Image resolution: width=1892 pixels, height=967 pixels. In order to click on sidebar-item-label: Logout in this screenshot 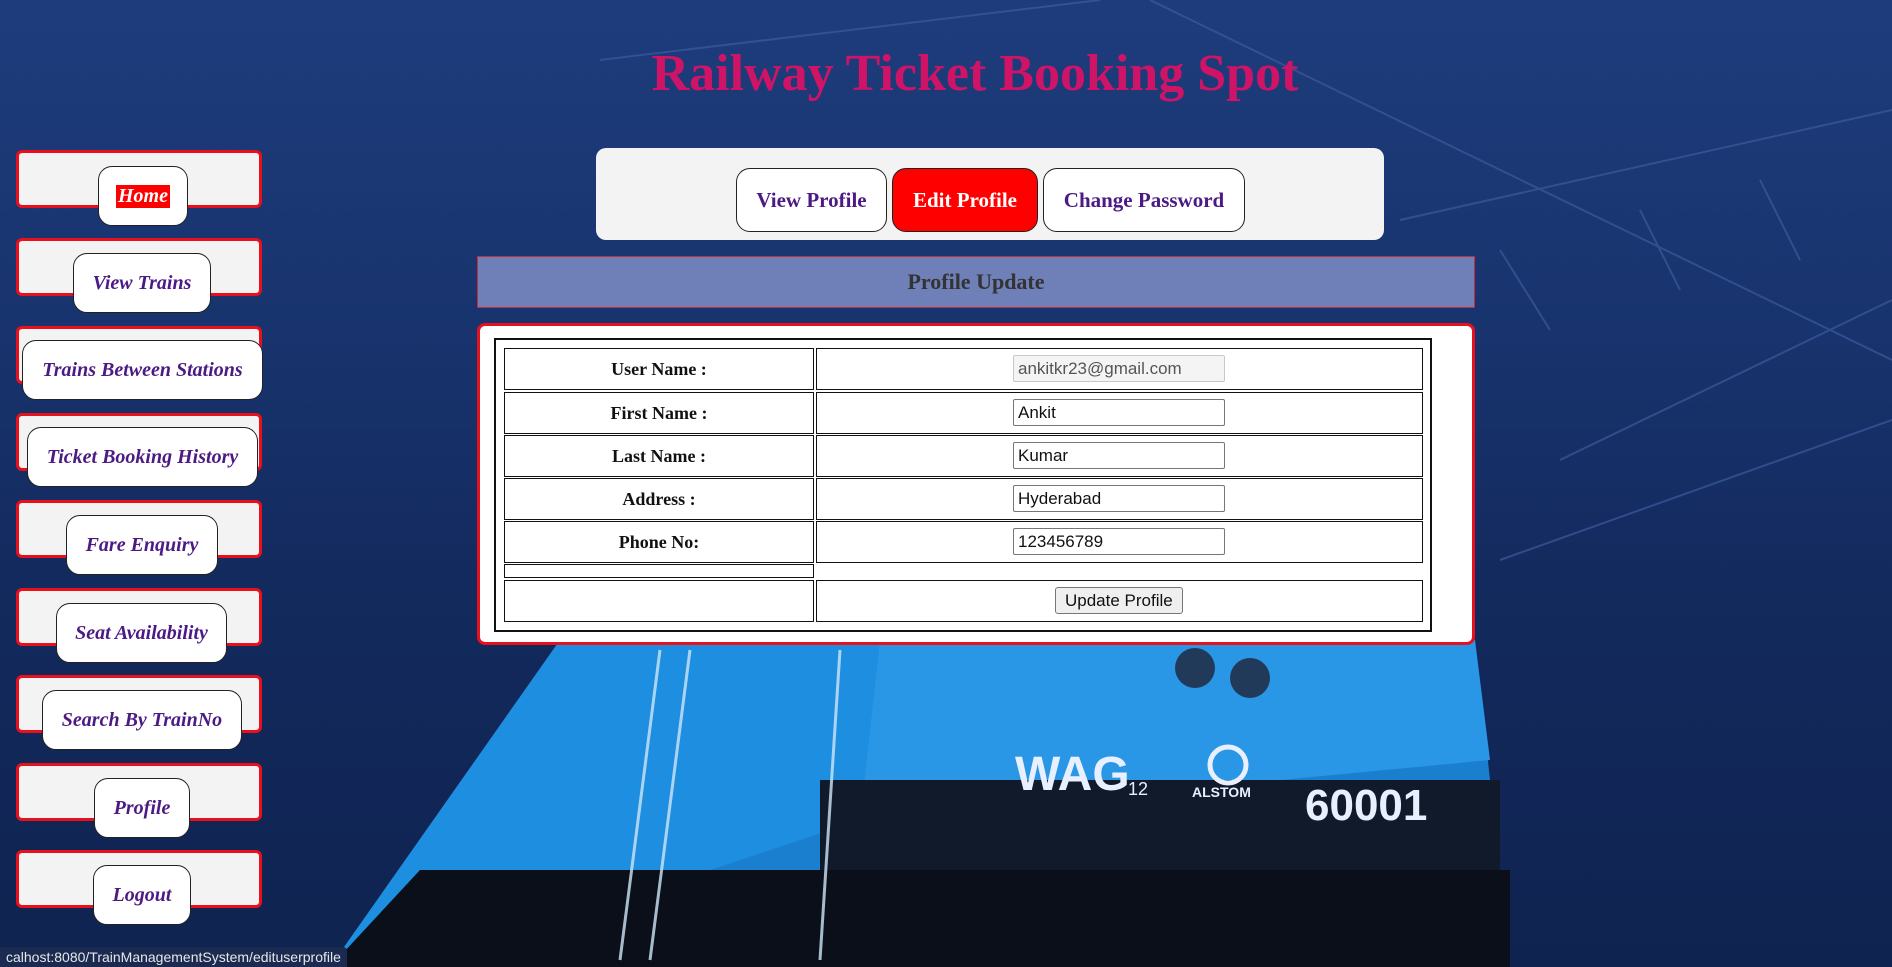, I will do `click(142, 894)`.